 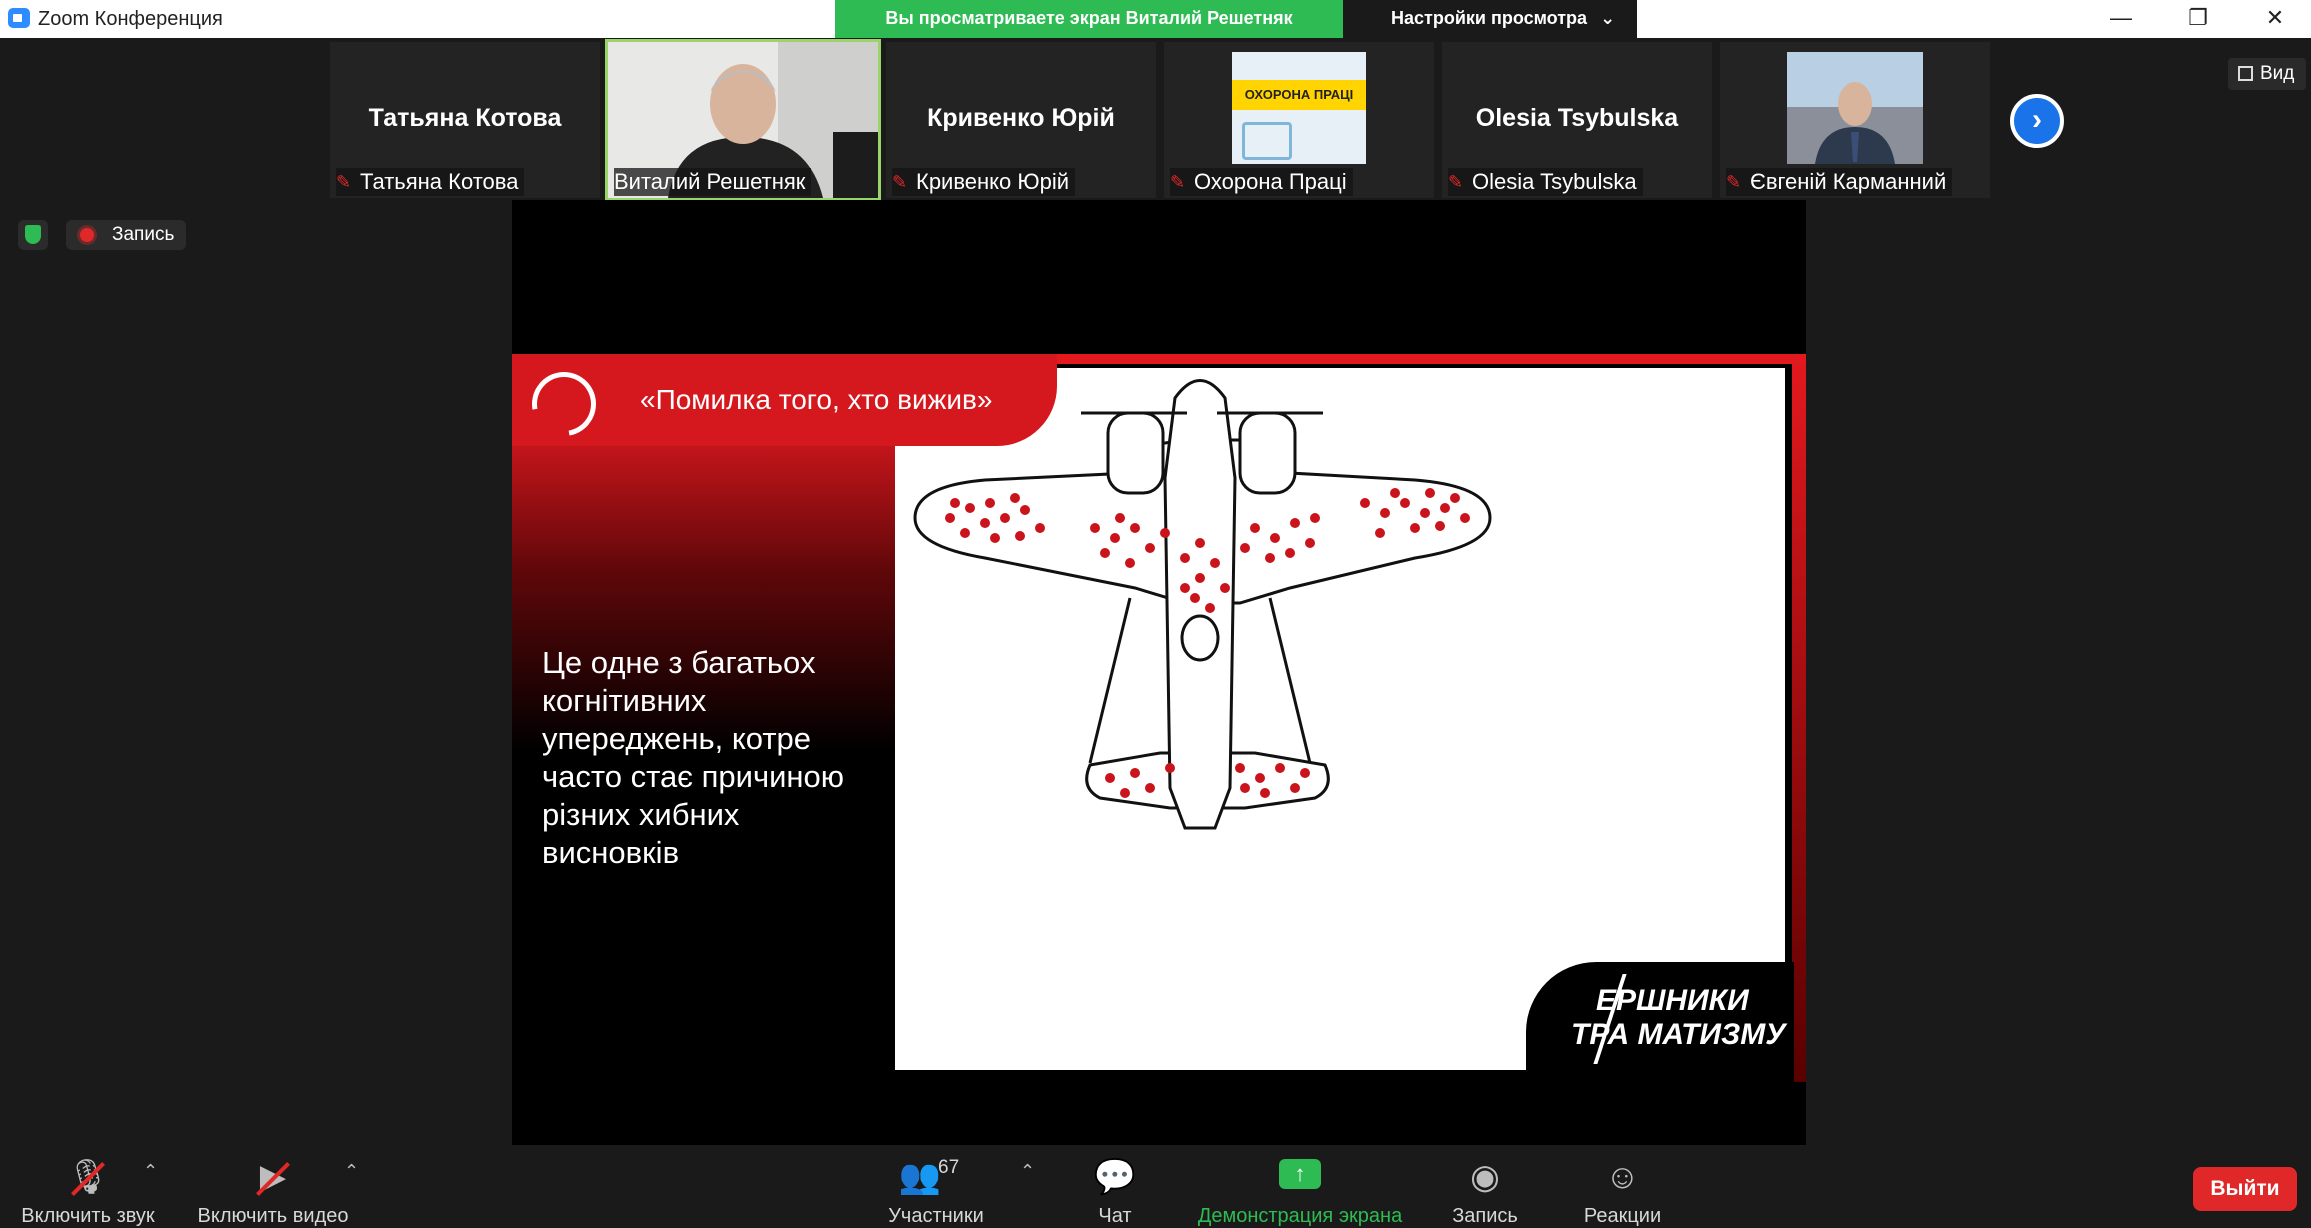 I want to click on grid-icon, so click(x=2245, y=73).